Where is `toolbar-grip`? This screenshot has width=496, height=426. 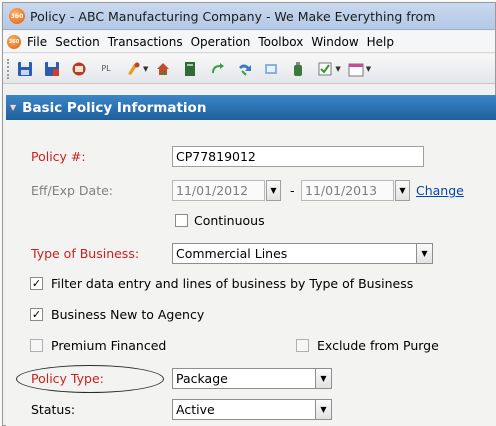
toolbar-grip is located at coordinates (8, 68).